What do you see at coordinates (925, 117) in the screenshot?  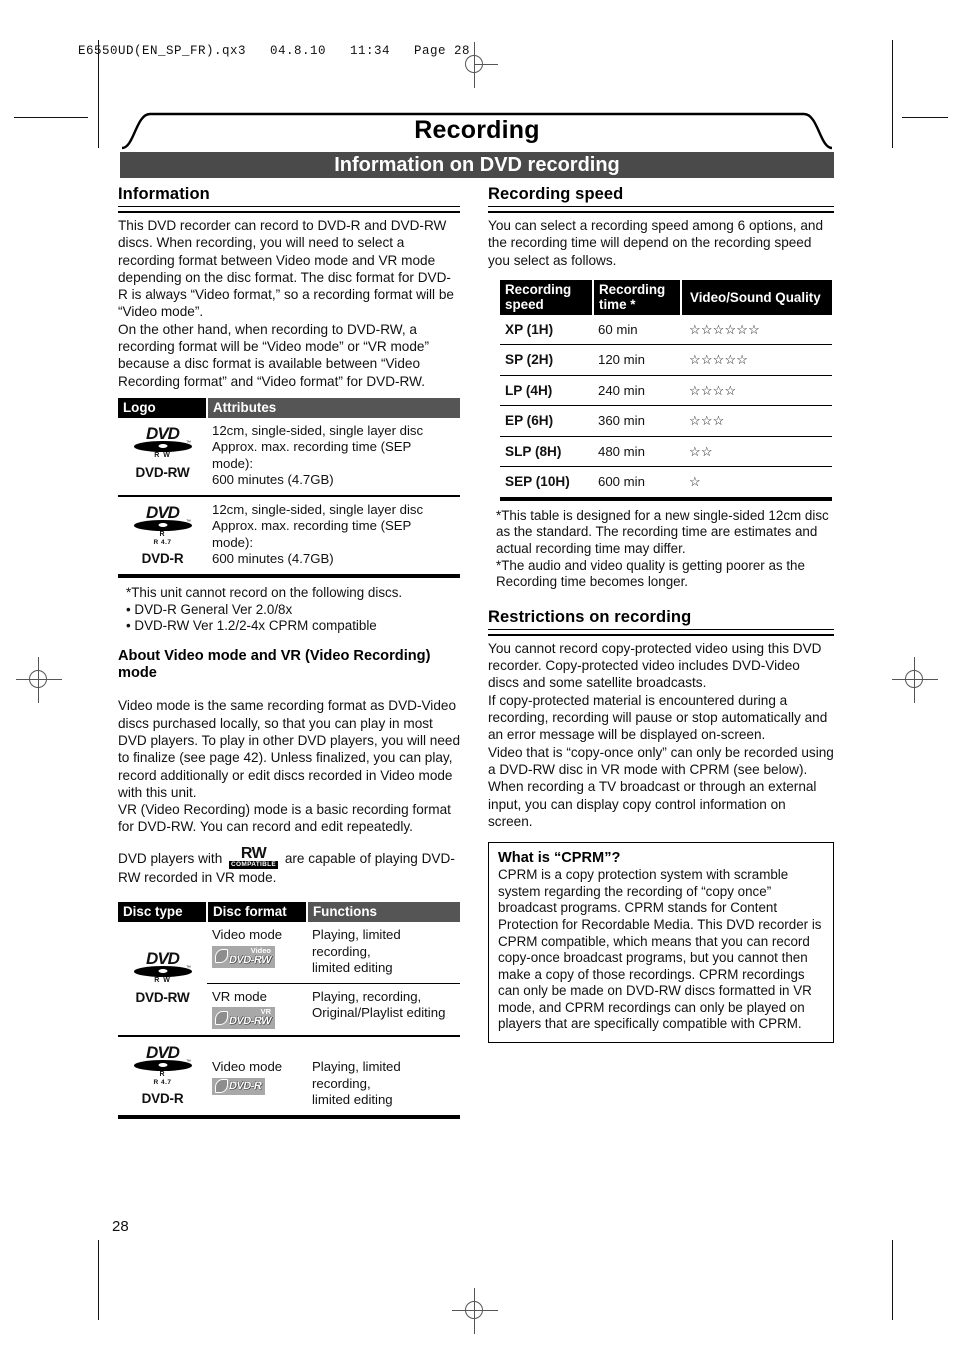 I see `prepress-top-right-hrule` at bounding box center [925, 117].